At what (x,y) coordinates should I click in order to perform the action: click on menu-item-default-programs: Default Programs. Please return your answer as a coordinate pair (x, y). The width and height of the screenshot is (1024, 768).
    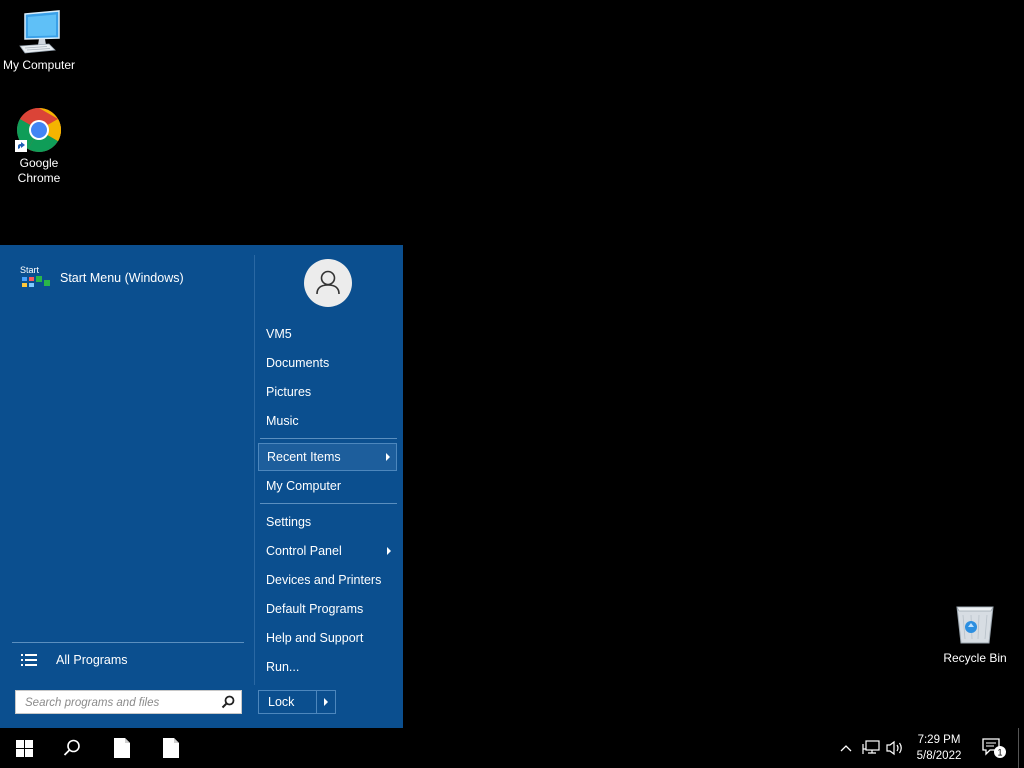
    Looking at the image, I should click on (327, 609).